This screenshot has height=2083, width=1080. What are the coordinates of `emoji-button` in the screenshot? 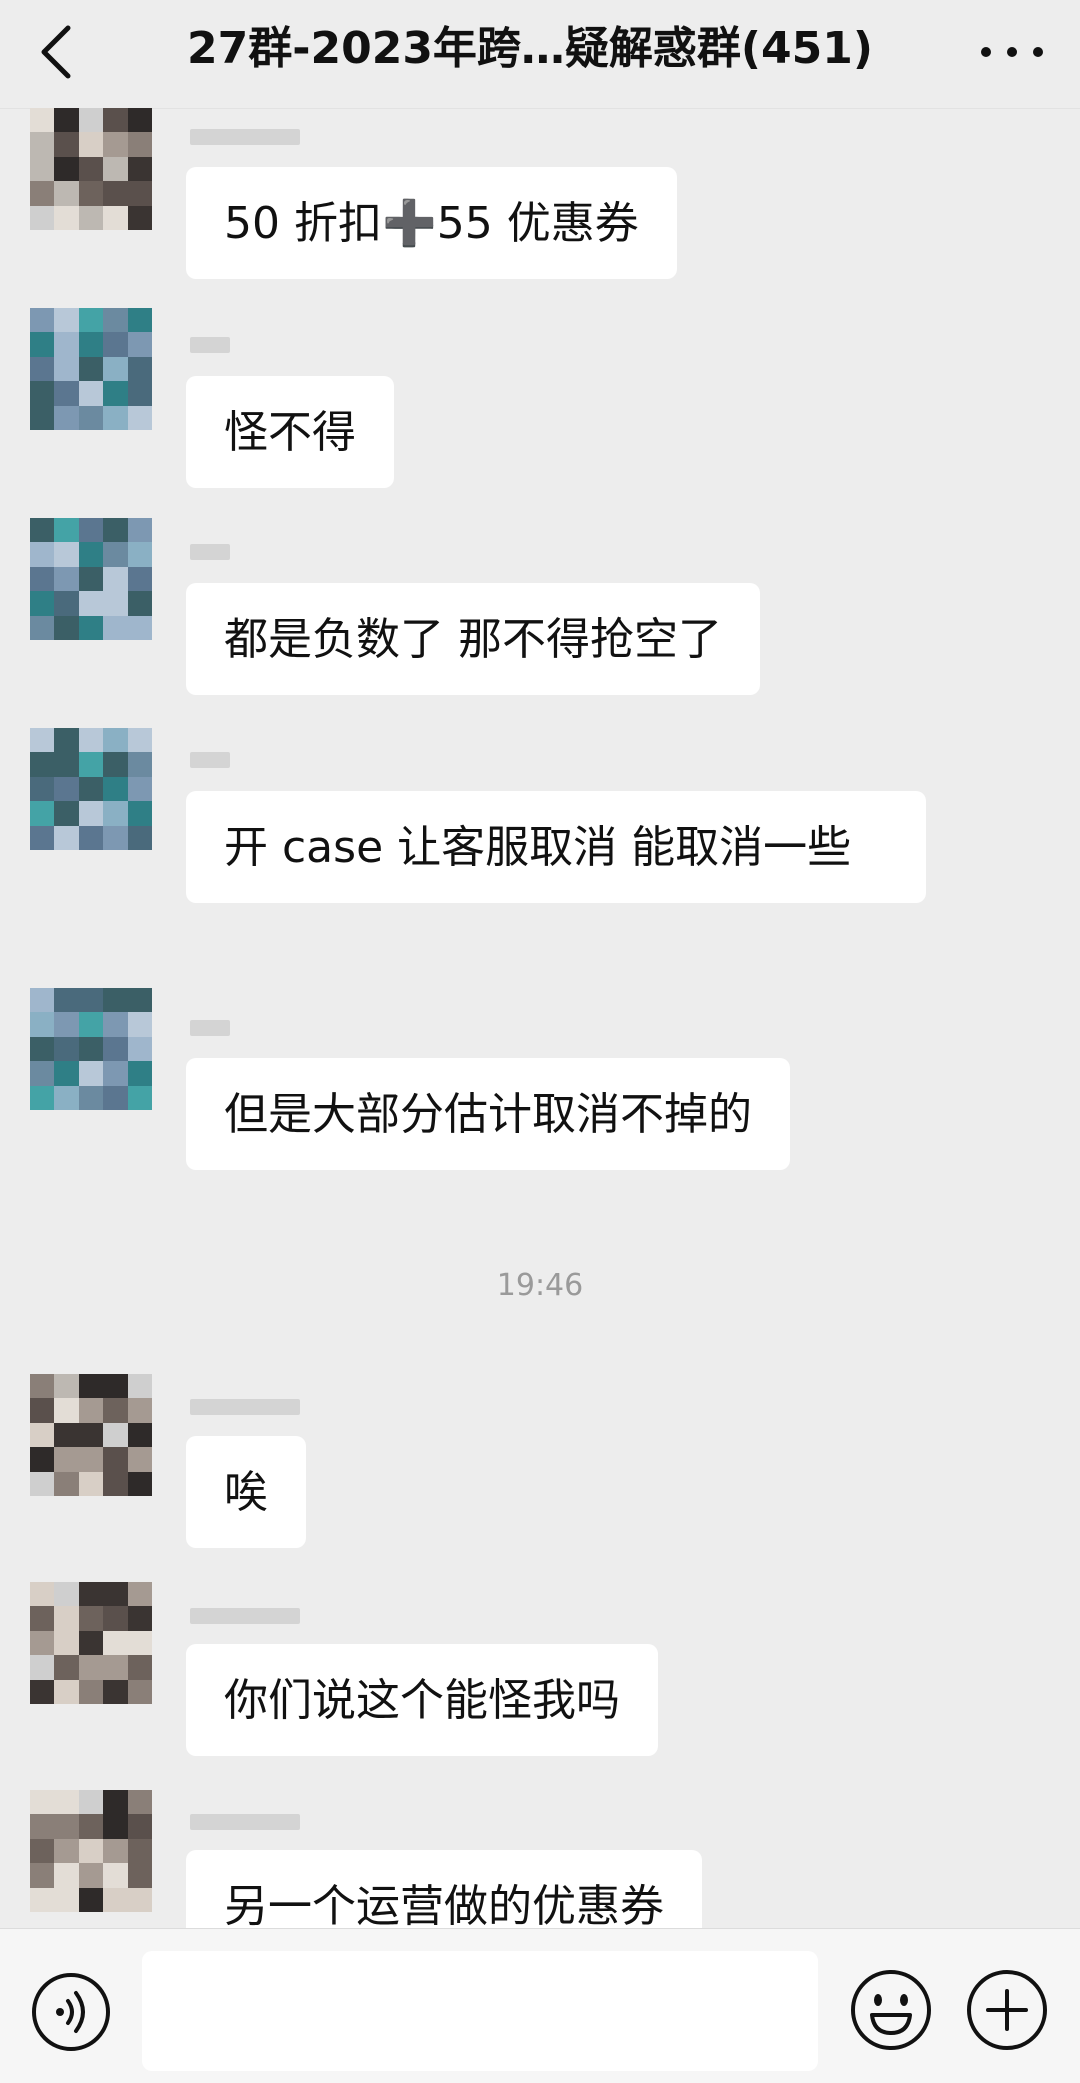 It's located at (891, 2010).